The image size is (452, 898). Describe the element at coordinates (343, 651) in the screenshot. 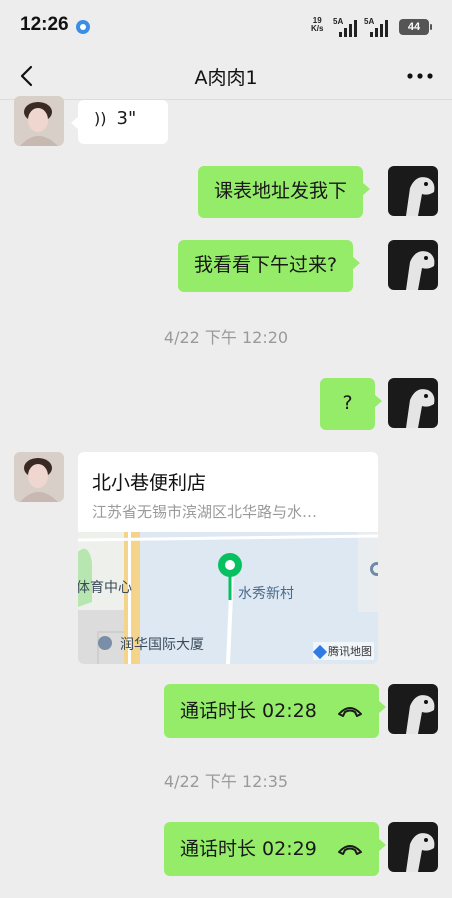

I see `map-provider-logo: 腾讯地图` at that location.